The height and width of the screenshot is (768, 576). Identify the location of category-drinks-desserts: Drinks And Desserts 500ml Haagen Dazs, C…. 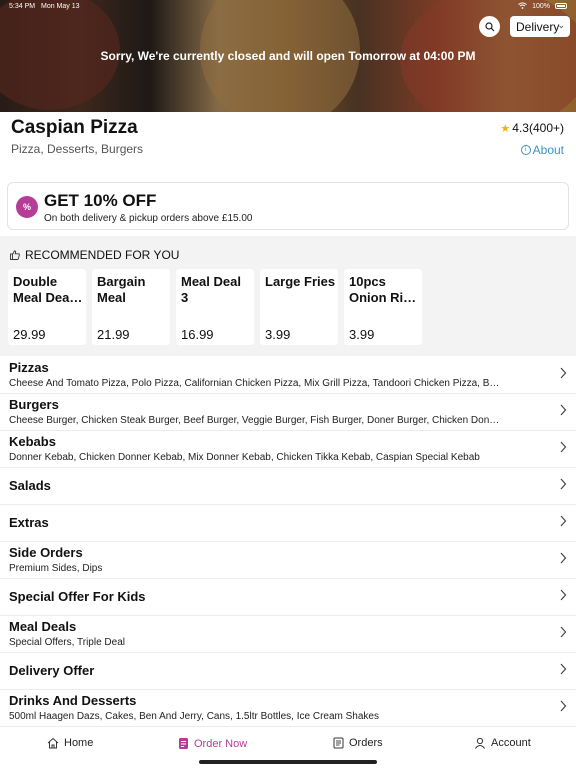
(288, 708).